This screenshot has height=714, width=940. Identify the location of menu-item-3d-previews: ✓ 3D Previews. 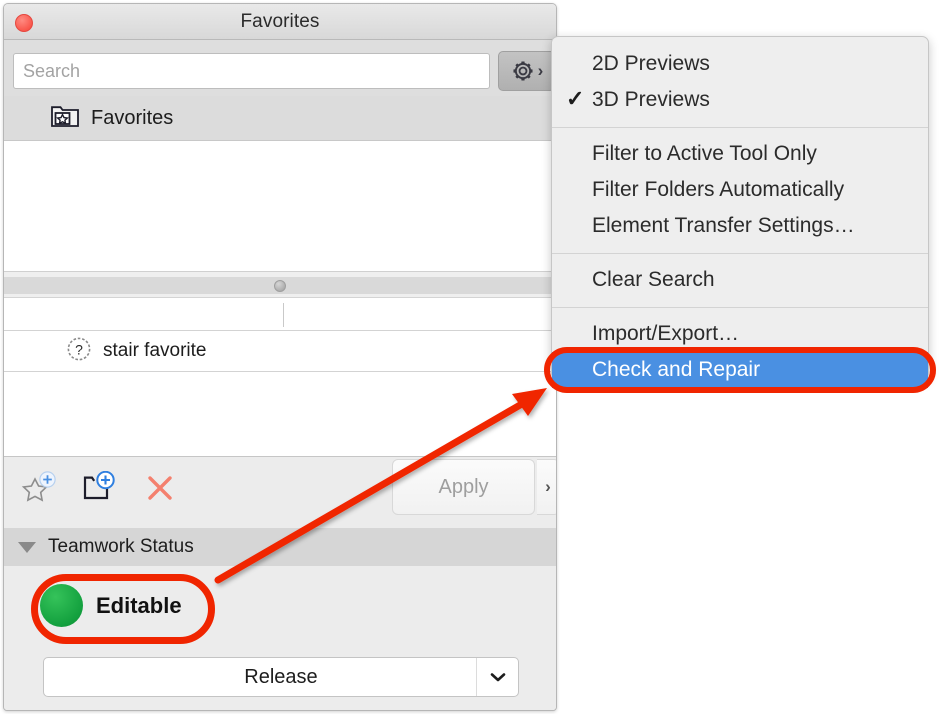
(740, 100).